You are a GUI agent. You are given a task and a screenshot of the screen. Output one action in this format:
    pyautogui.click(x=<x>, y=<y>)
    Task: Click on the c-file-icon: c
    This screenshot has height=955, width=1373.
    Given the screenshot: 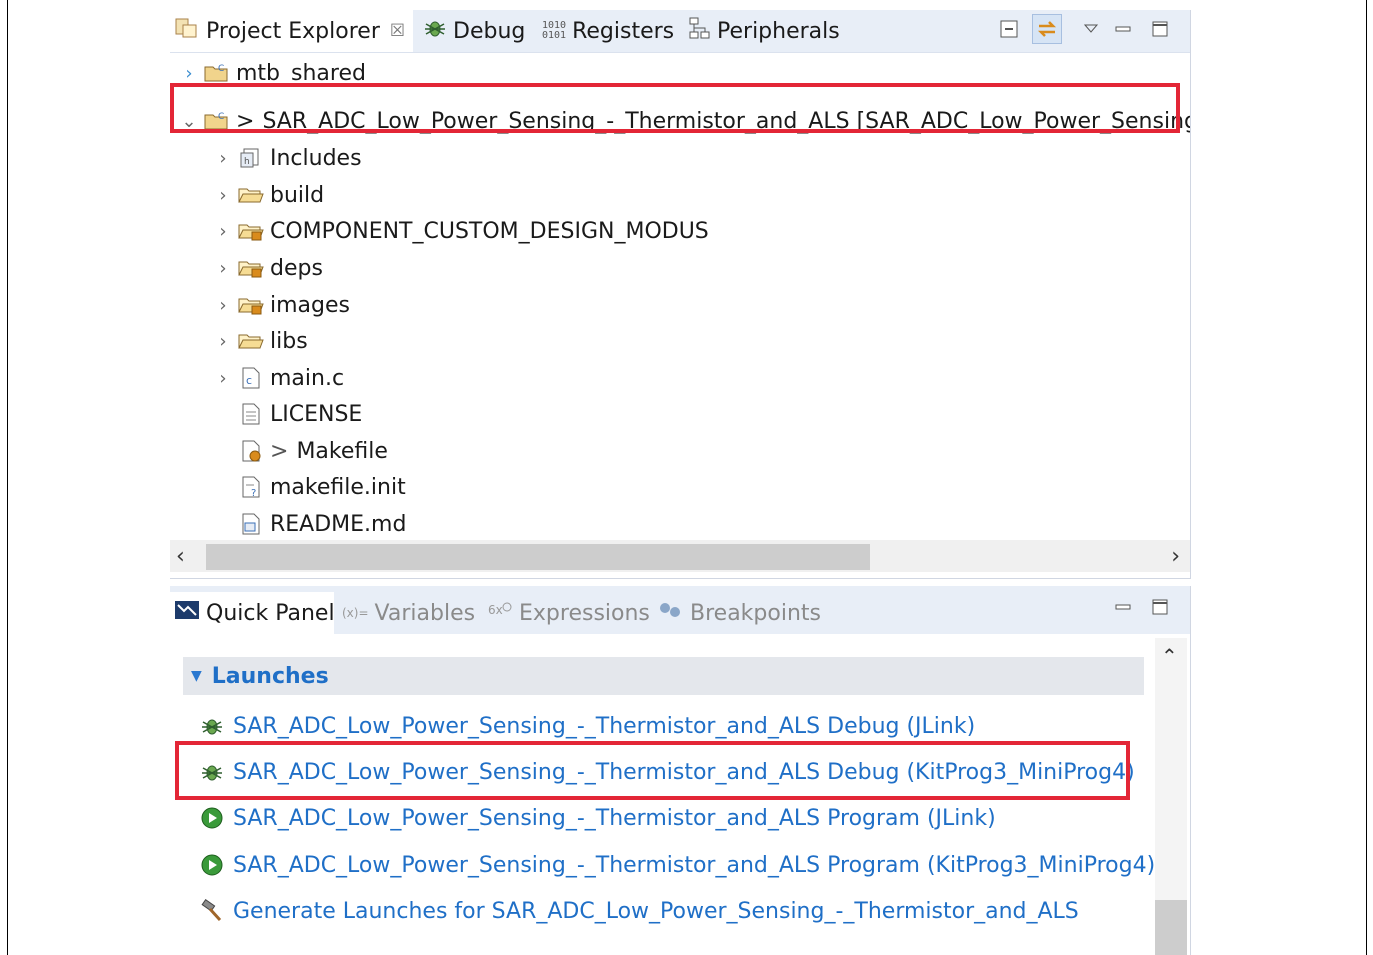 What is the action you would take?
    pyautogui.click(x=251, y=378)
    